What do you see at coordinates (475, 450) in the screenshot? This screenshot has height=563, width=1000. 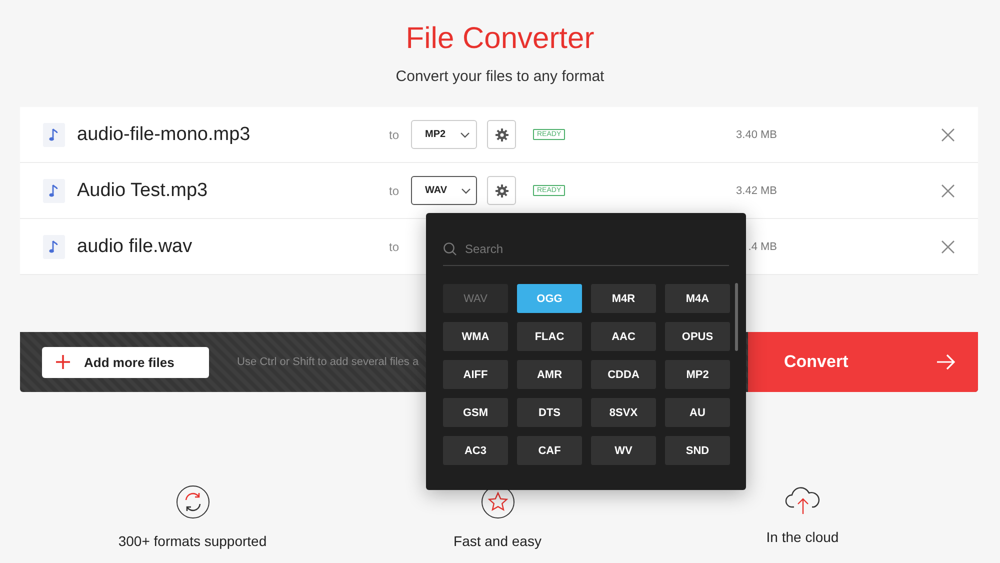 I see `format-option: AC3` at bounding box center [475, 450].